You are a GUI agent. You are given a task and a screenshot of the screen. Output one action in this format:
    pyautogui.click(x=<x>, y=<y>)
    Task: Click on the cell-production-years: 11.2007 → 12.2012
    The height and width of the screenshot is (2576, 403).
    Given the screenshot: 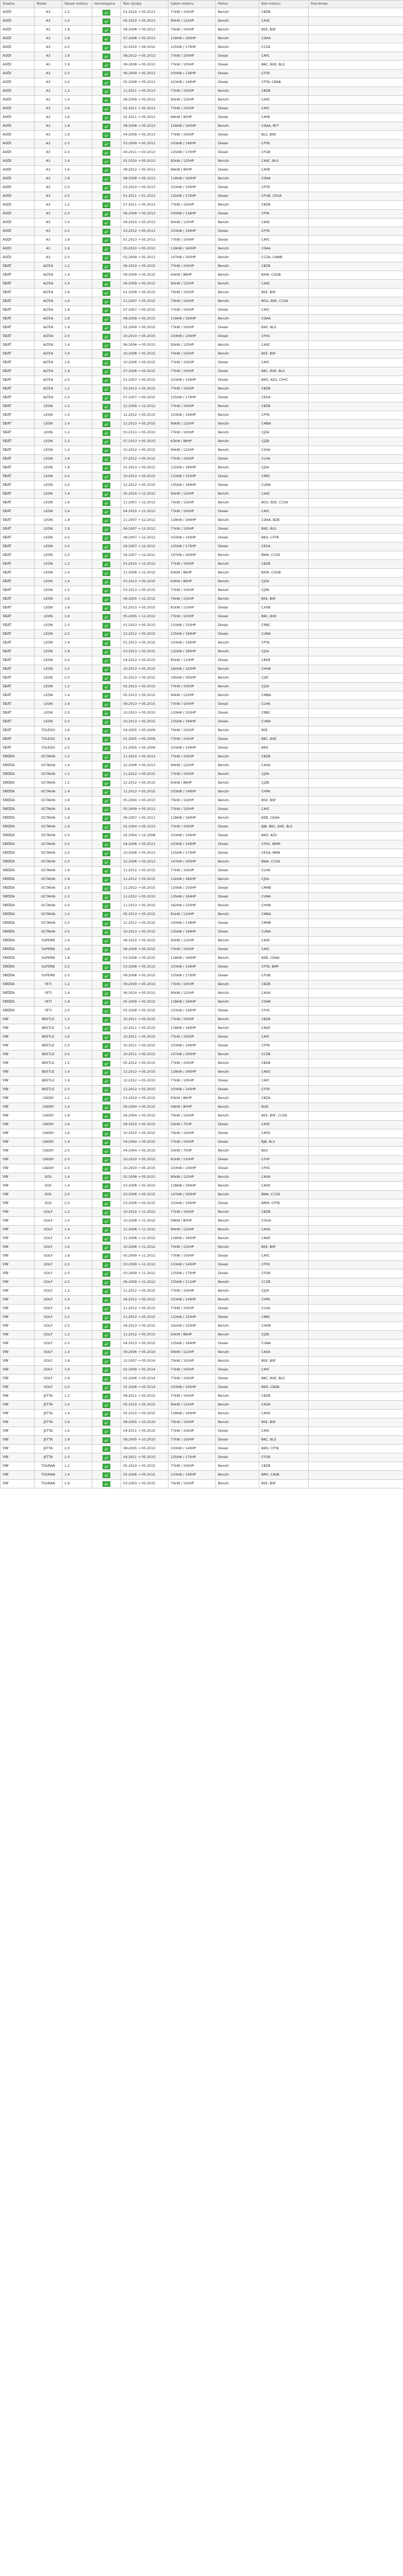 What is the action you would take?
    pyautogui.click(x=145, y=520)
    